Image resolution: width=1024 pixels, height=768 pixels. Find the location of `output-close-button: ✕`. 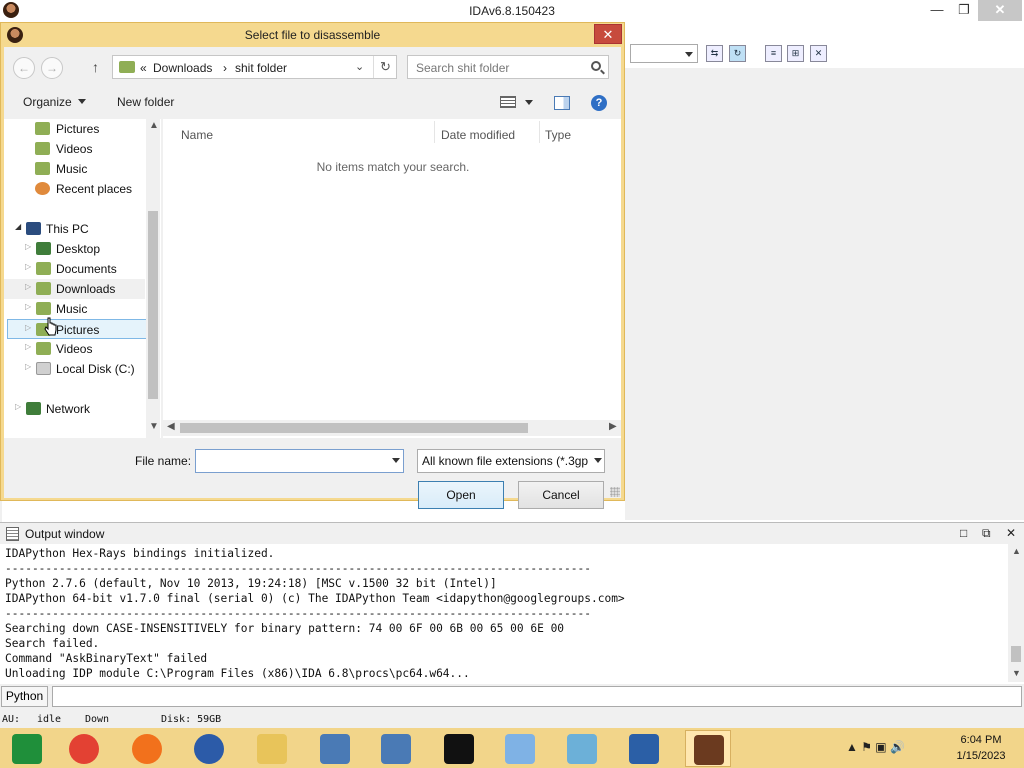

output-close-button: ✕ is located at coordinates (1011, 533).